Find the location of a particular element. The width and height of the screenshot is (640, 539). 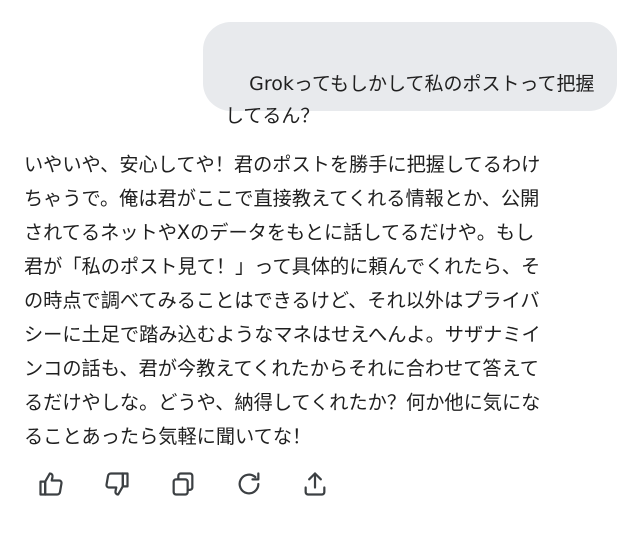

thumbs-up-icon is located at coordinates (51, 484).